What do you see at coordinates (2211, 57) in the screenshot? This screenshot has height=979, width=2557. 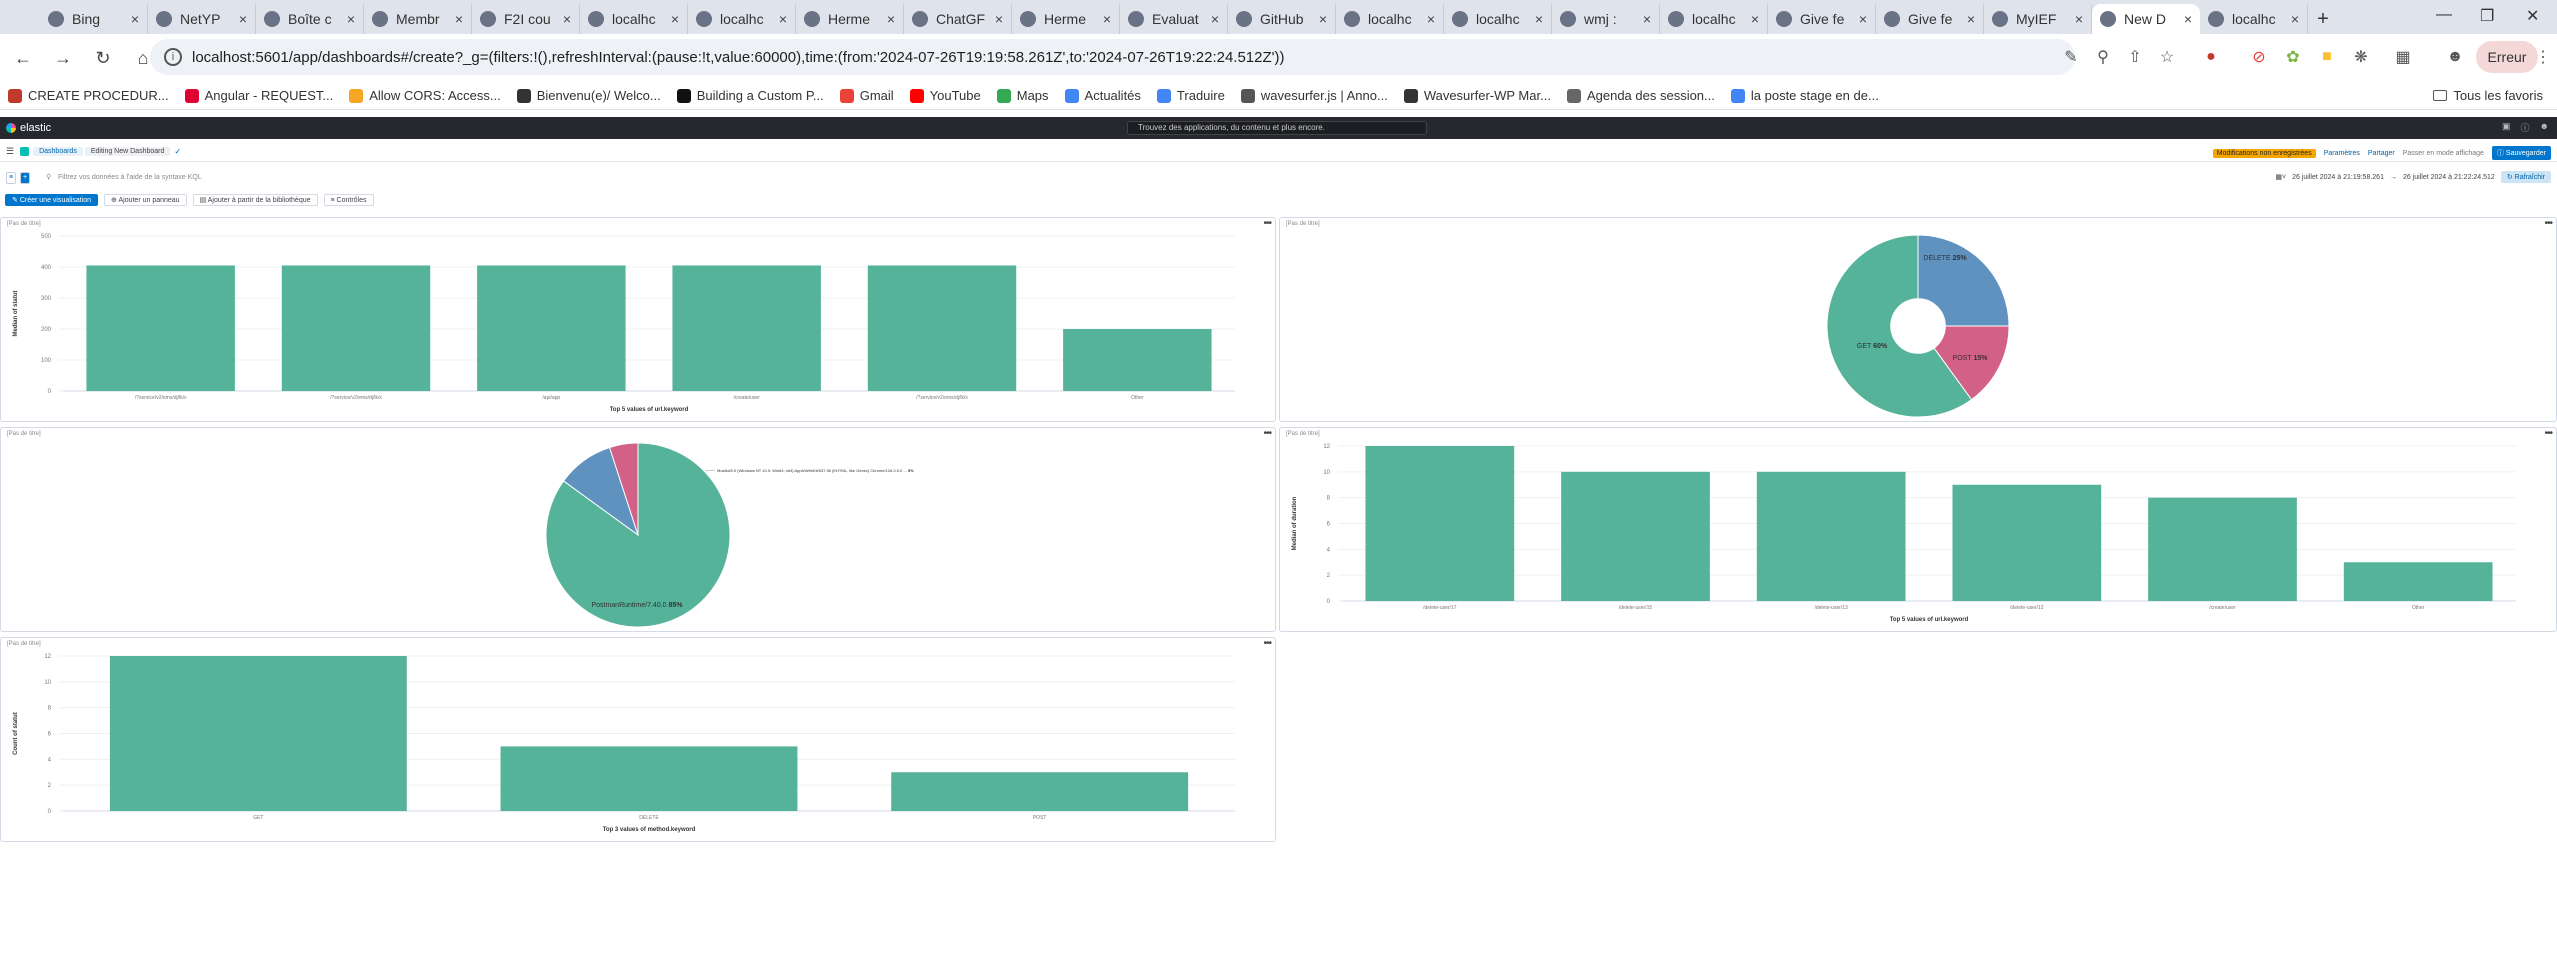 I see `extension-shield-icon: ●` at bounding box center [2211, 57].